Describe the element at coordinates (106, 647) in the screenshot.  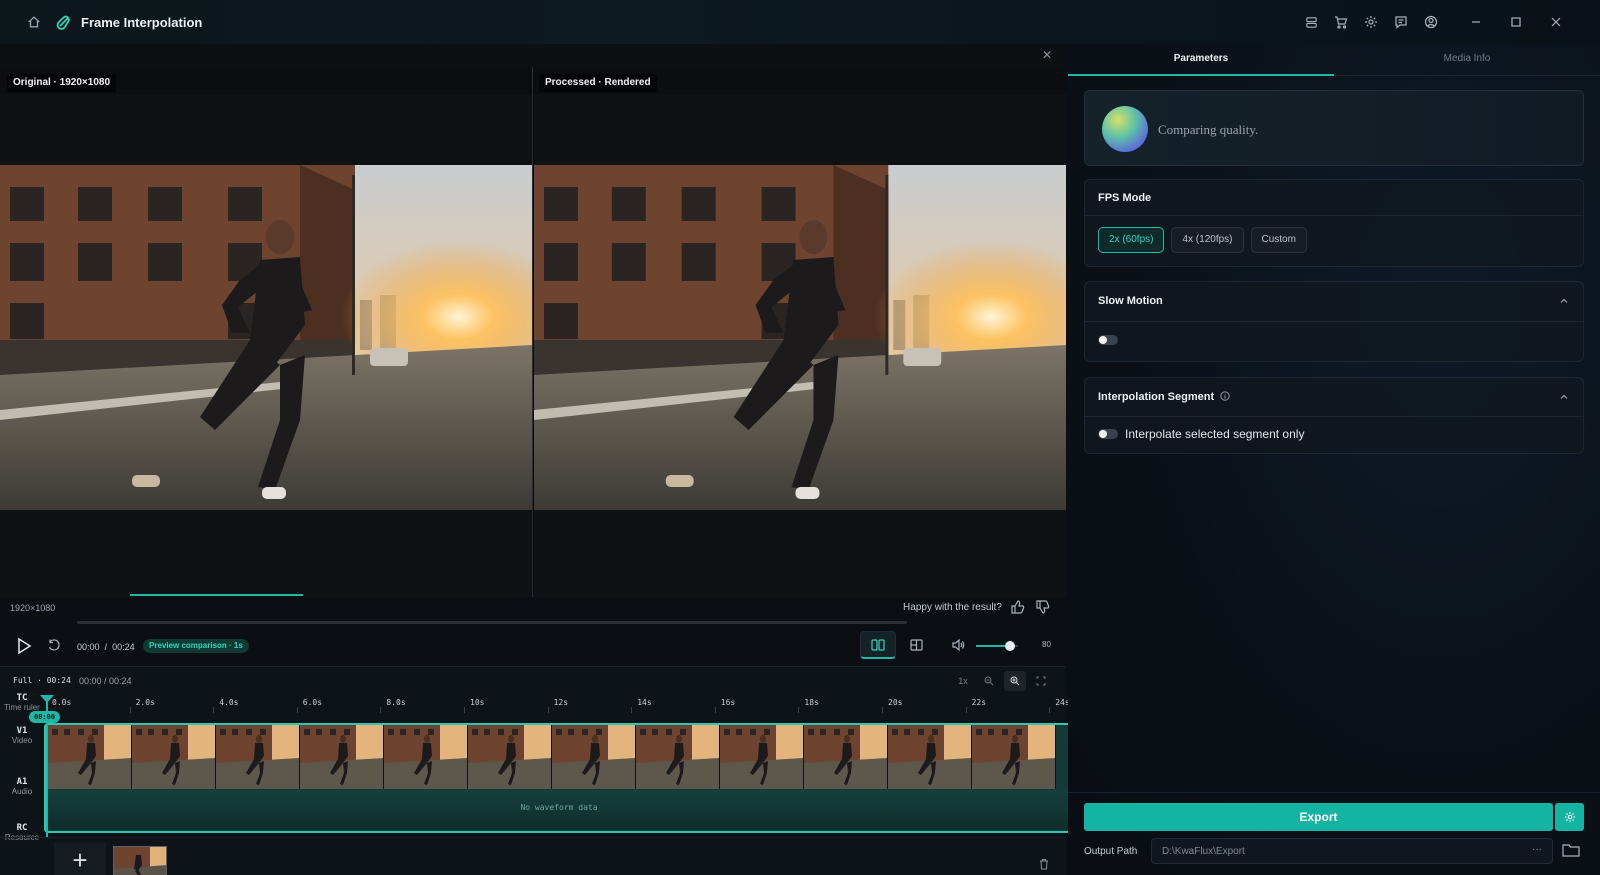
I see `timecode: 00:00 / 00:24` at that location.